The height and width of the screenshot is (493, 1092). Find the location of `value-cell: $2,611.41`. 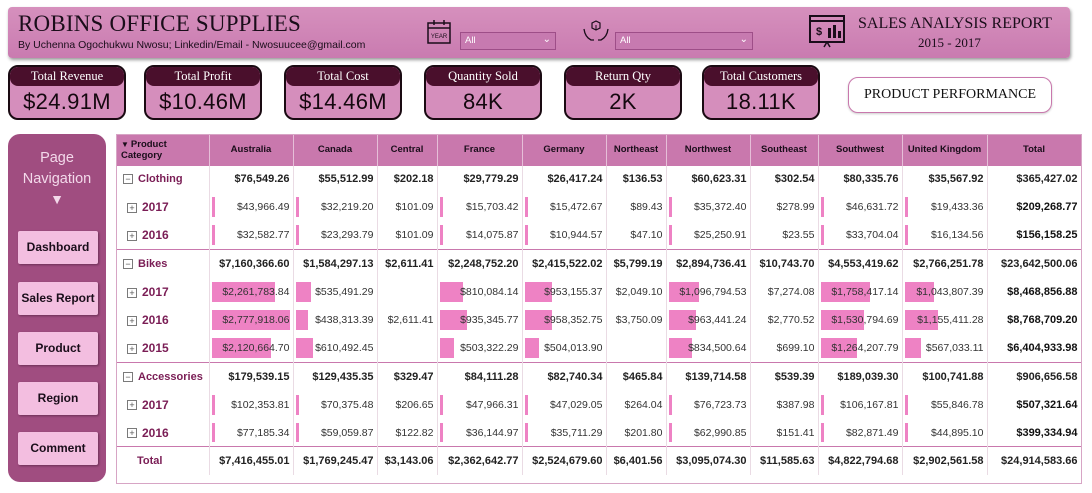

value-cell: $2,611.41 is located at coordinates (407, 263).